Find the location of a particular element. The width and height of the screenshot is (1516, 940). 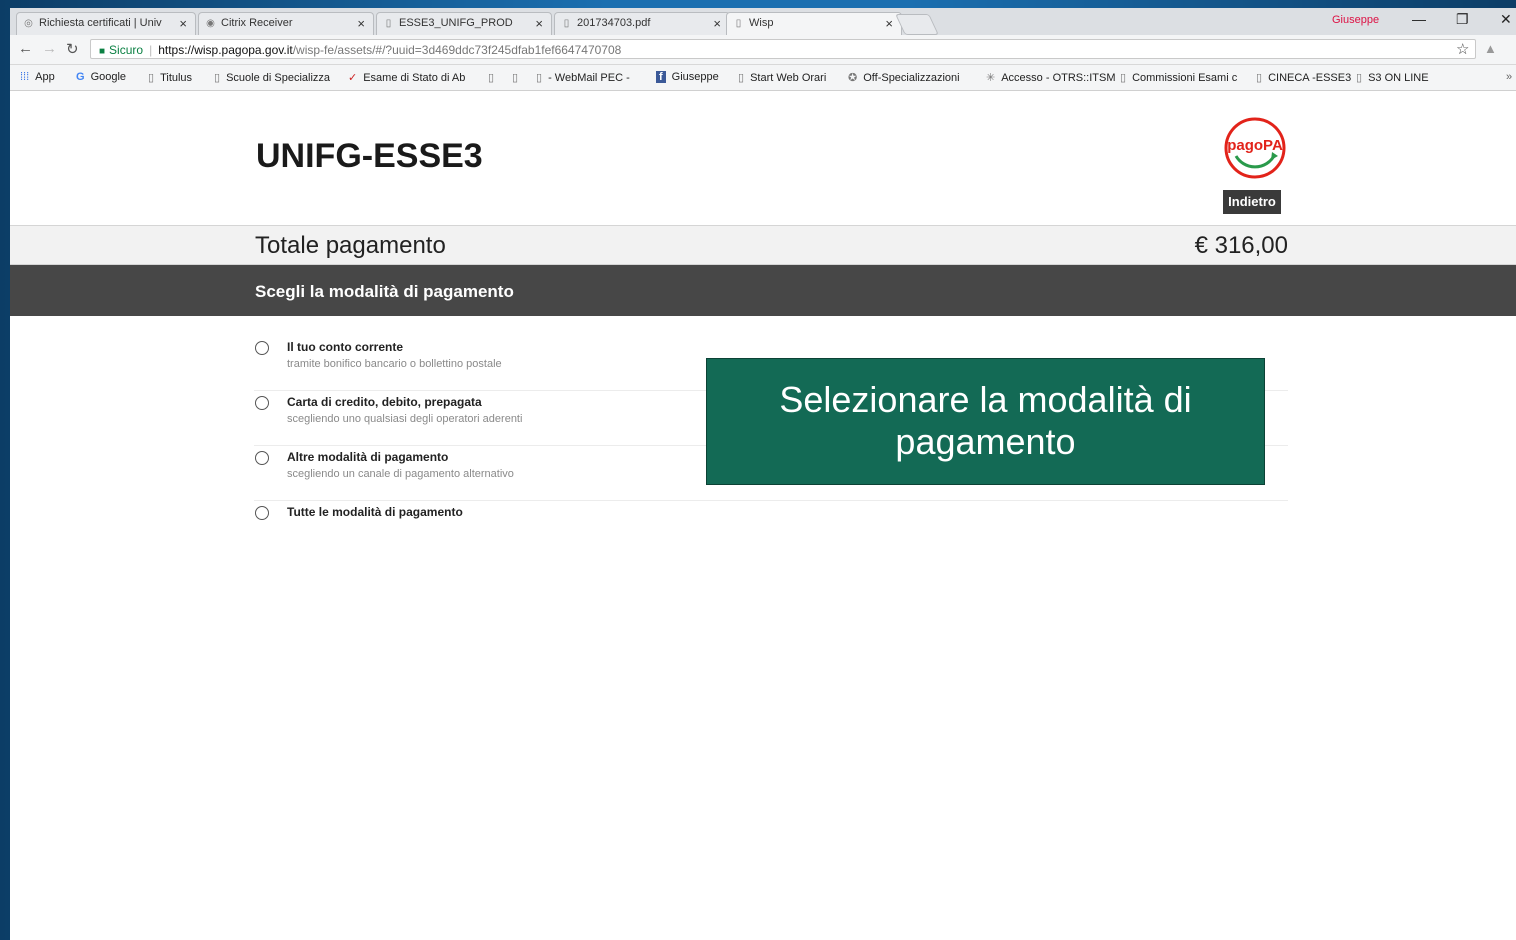

bookmark-scuole: ▯ Scuole di Specializza is located at coordinates (272, 77).